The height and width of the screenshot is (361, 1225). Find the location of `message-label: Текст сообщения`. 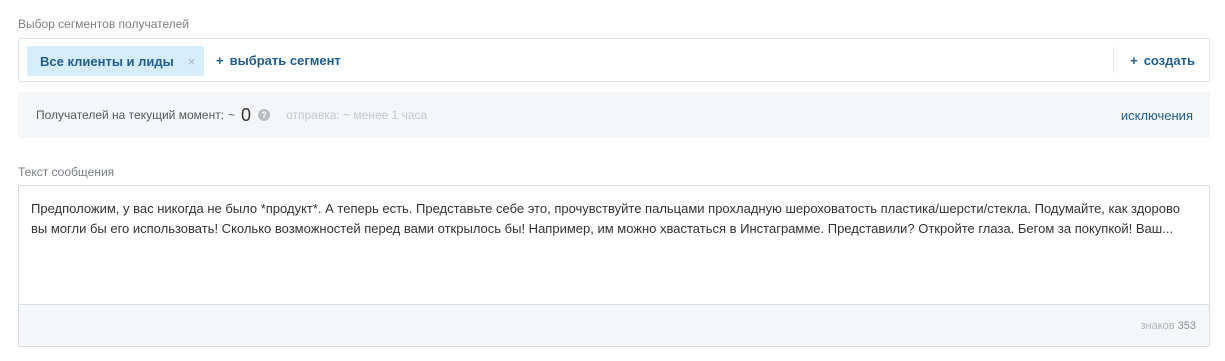

message-label: Текст сообщения is located at coordinates (66, 172).